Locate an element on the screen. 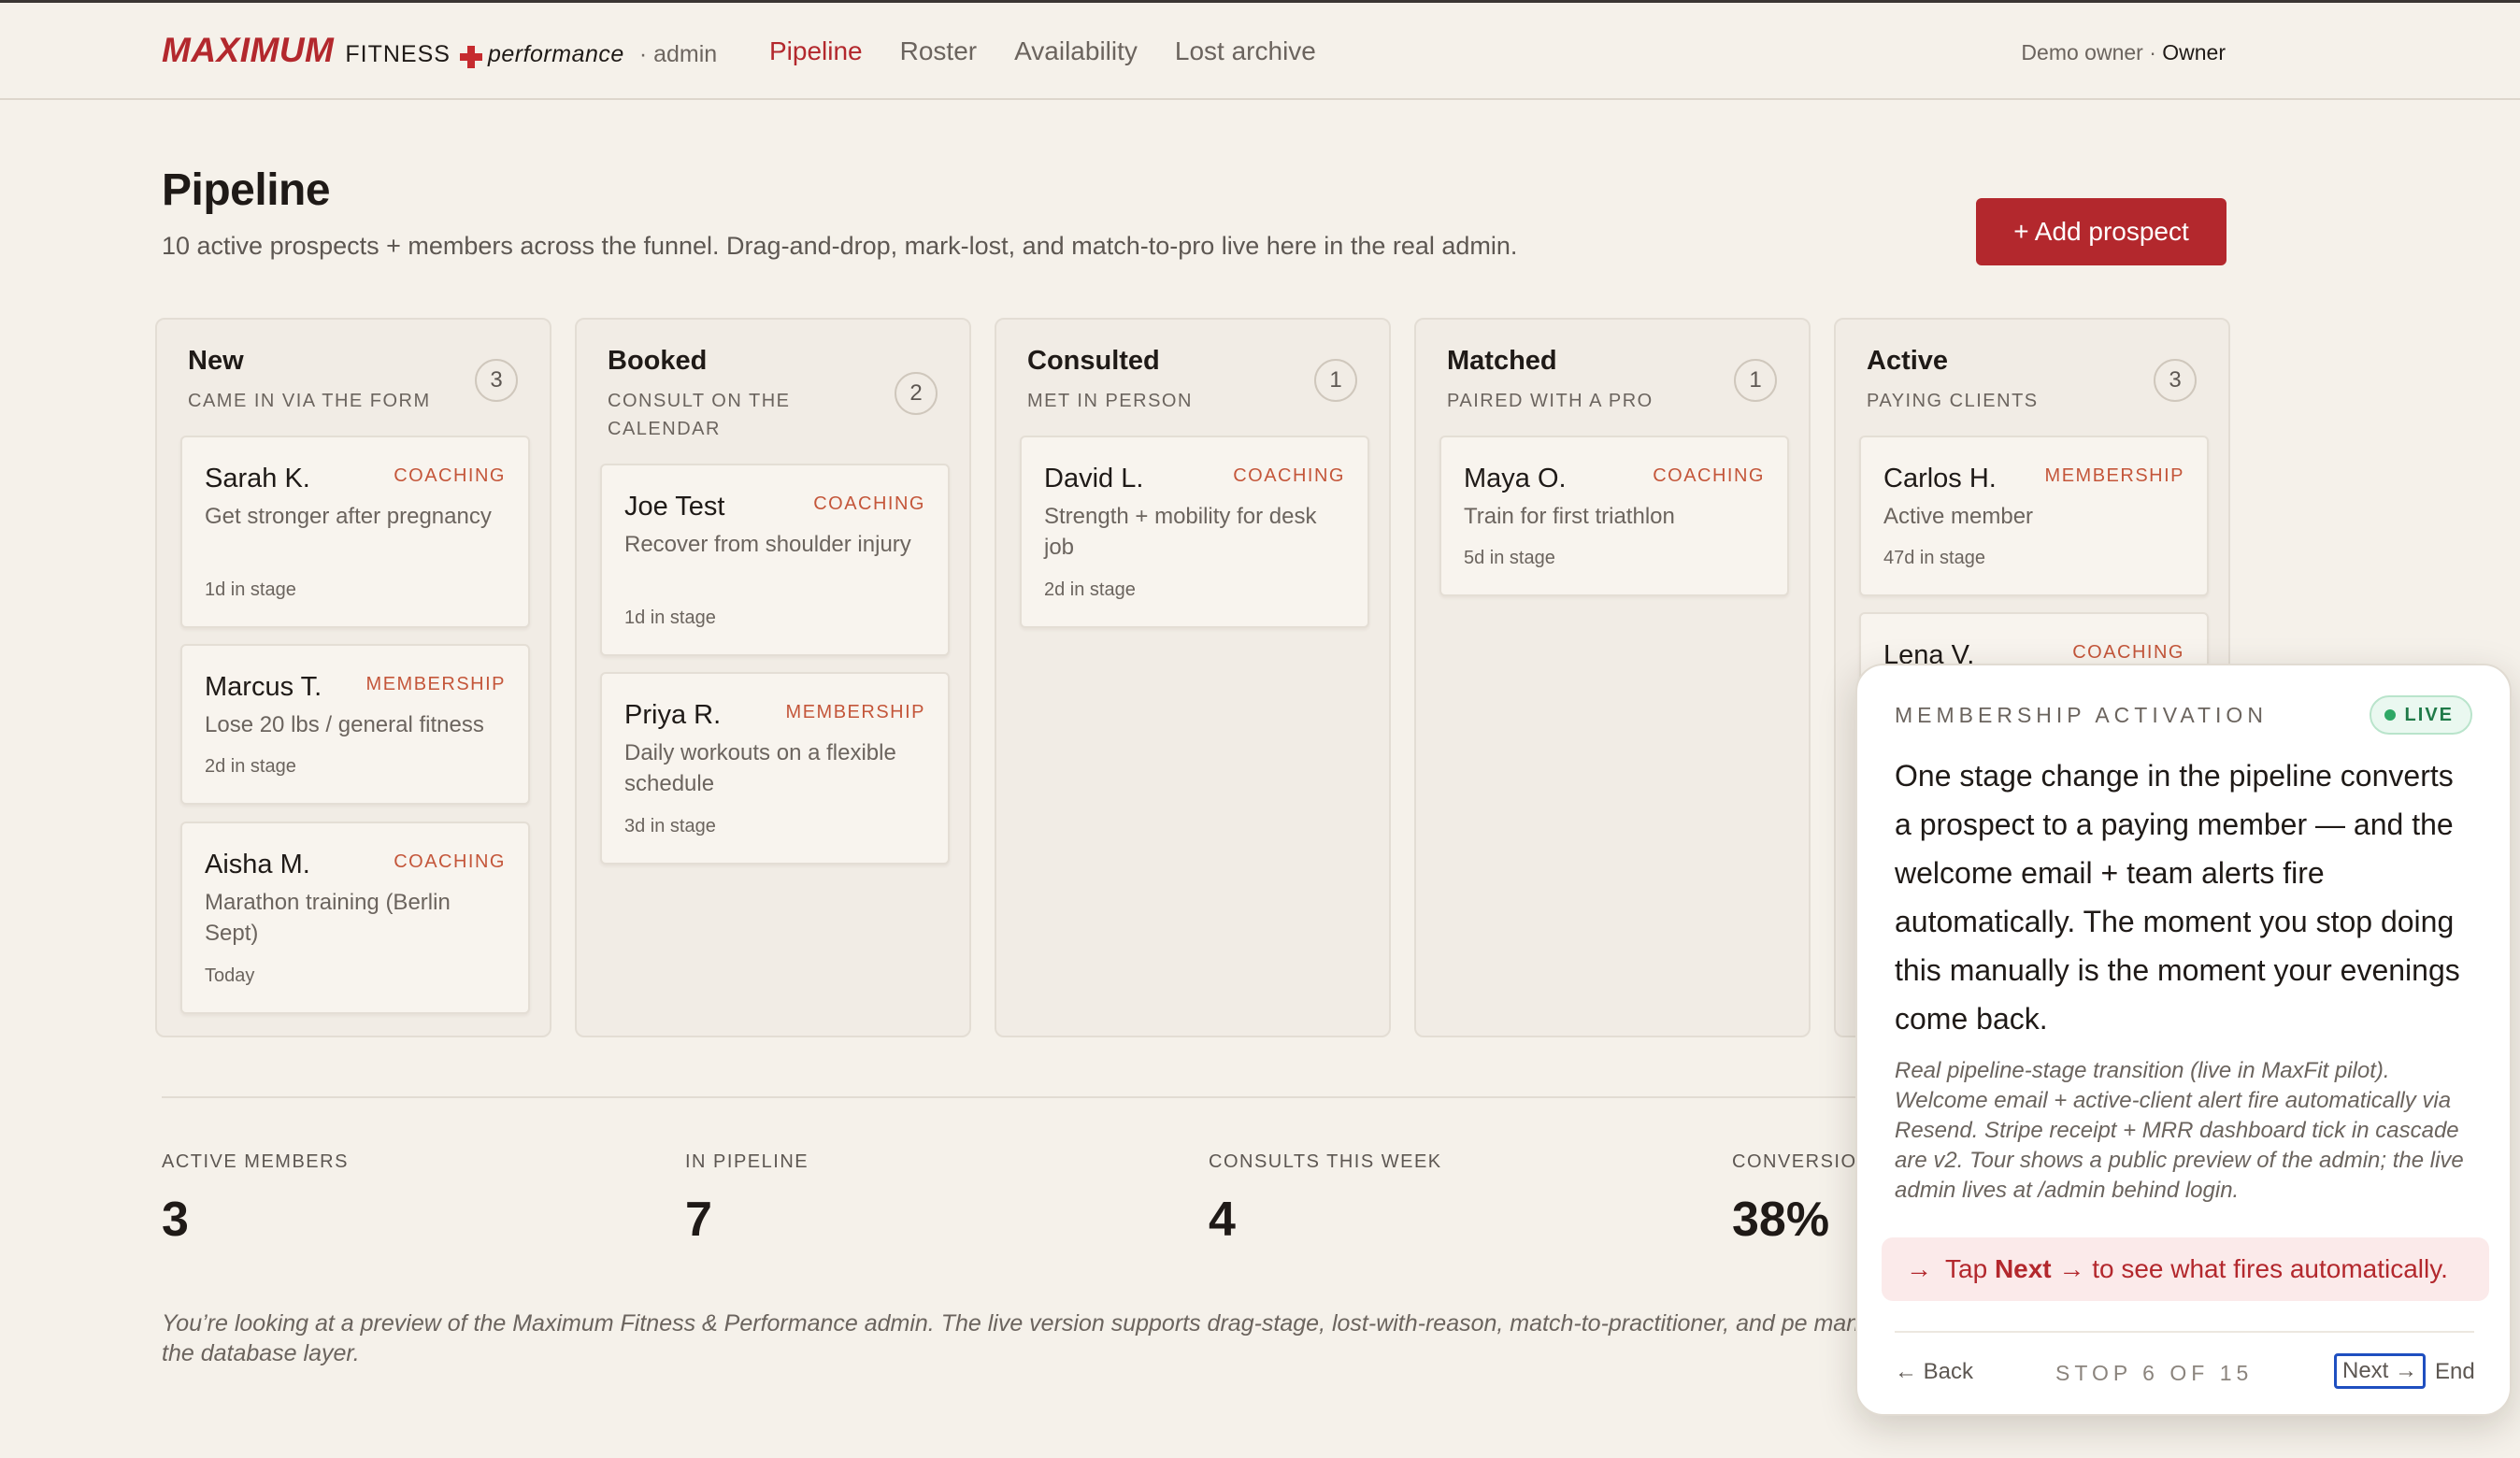 The image size is (2520, 1458). card-name: David L. is located at coordinates (1094, 478).